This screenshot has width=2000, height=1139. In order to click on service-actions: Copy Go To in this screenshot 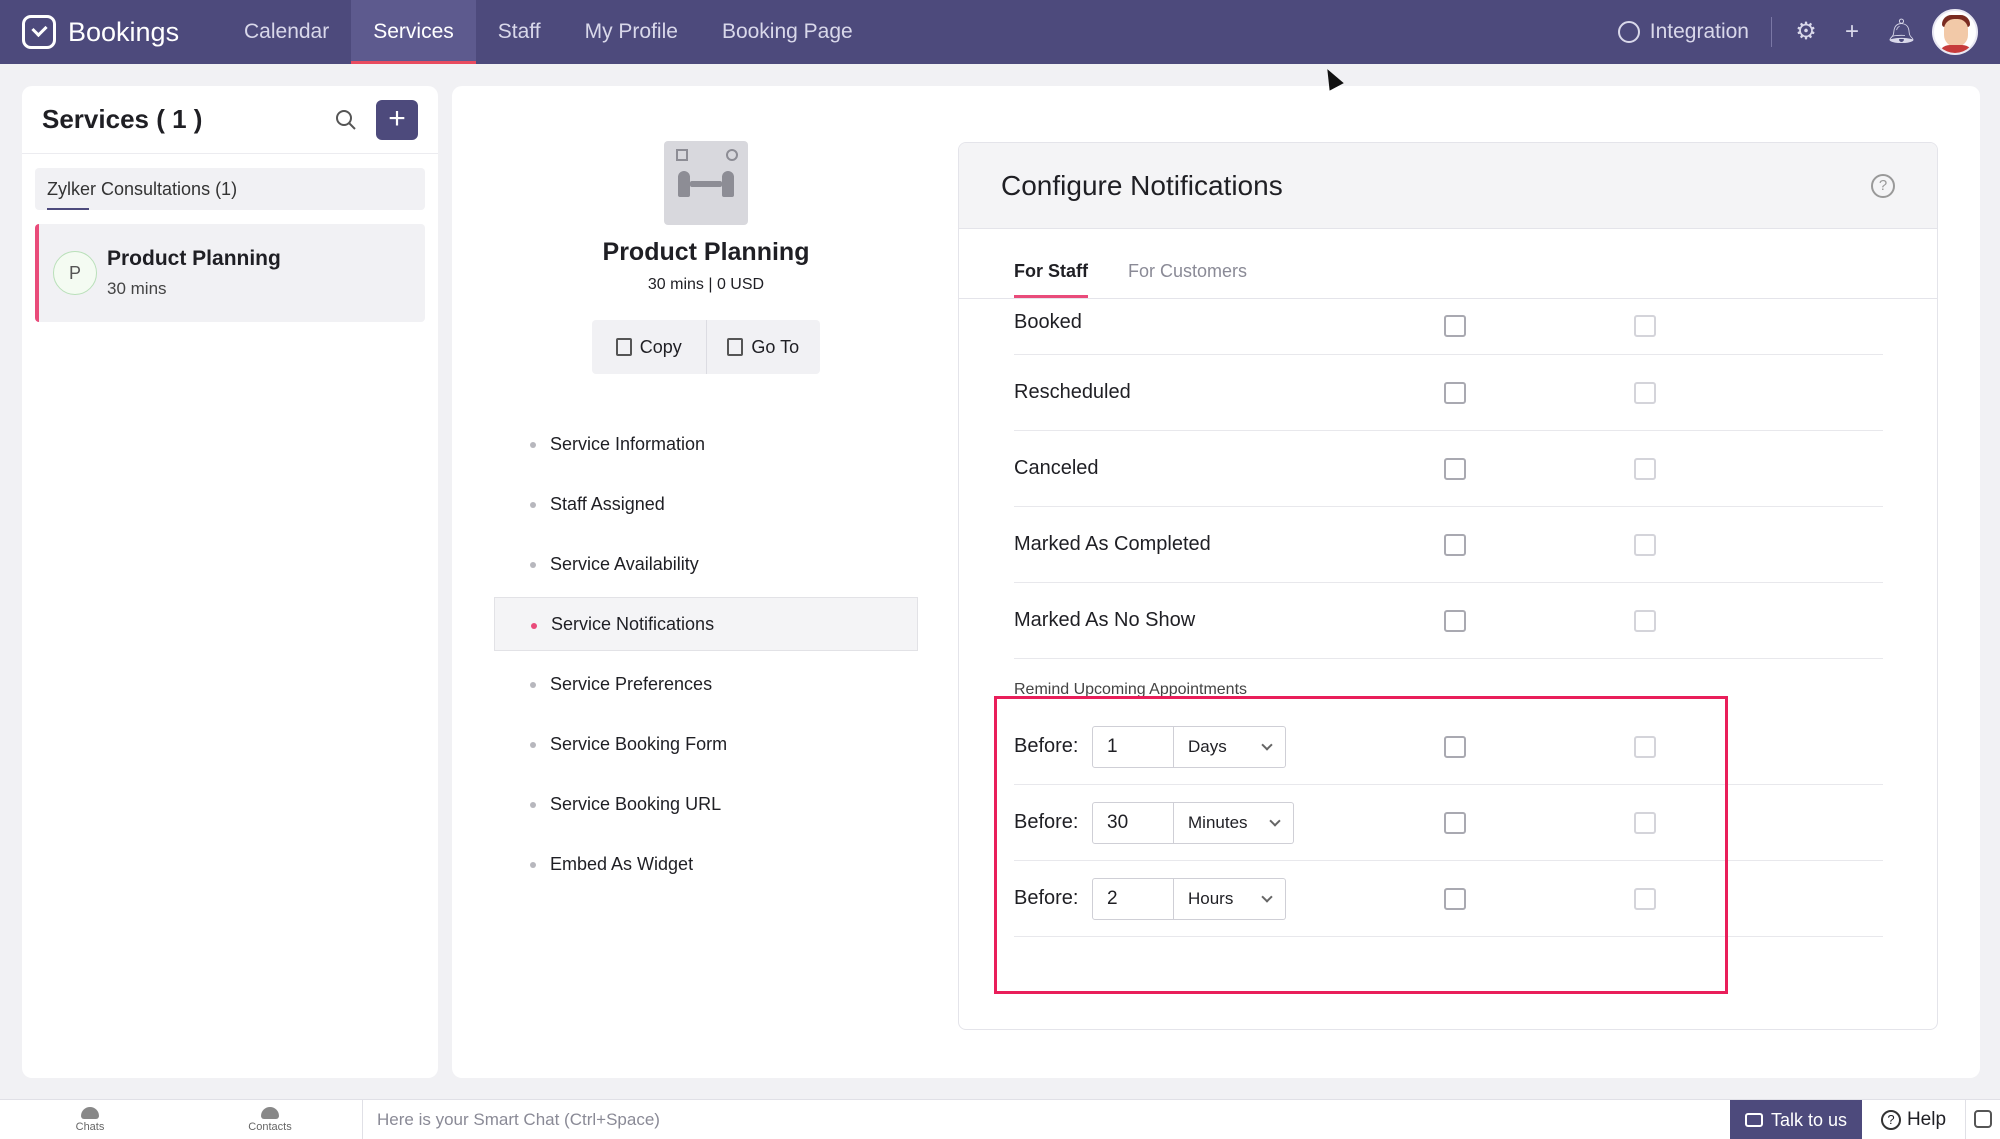, I will do `click(706, 347)`.